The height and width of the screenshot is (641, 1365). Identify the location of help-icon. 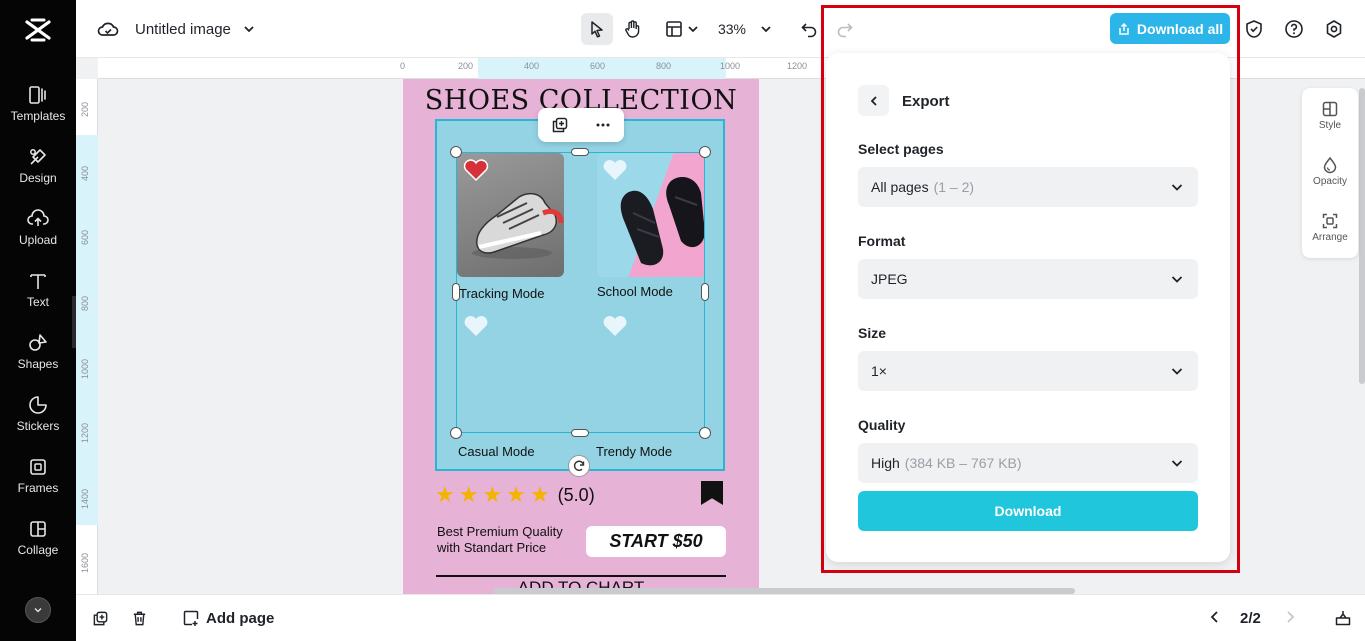
(1294, 29).